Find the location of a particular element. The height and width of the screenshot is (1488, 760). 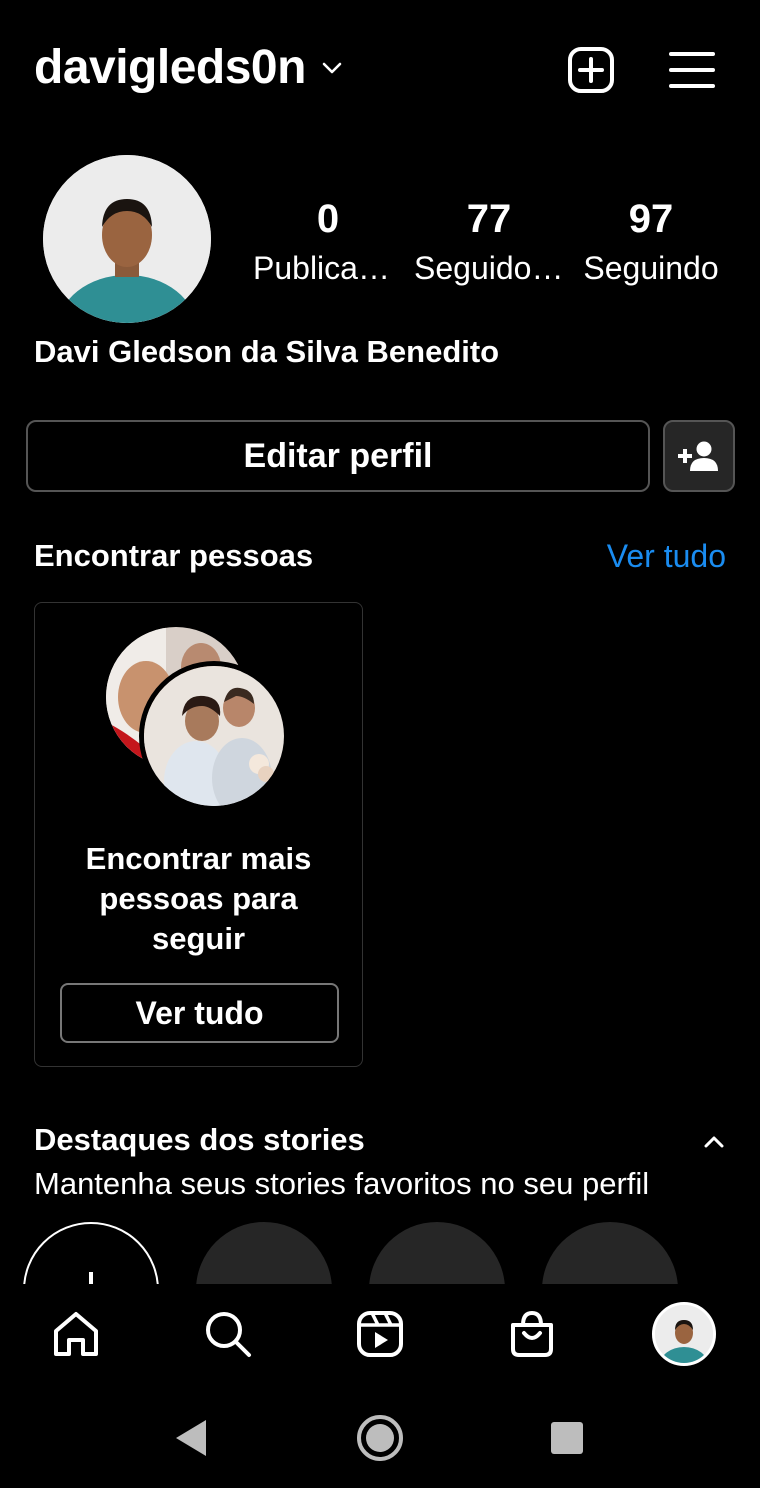

tab-shop is located at coordinates (532, 1334).